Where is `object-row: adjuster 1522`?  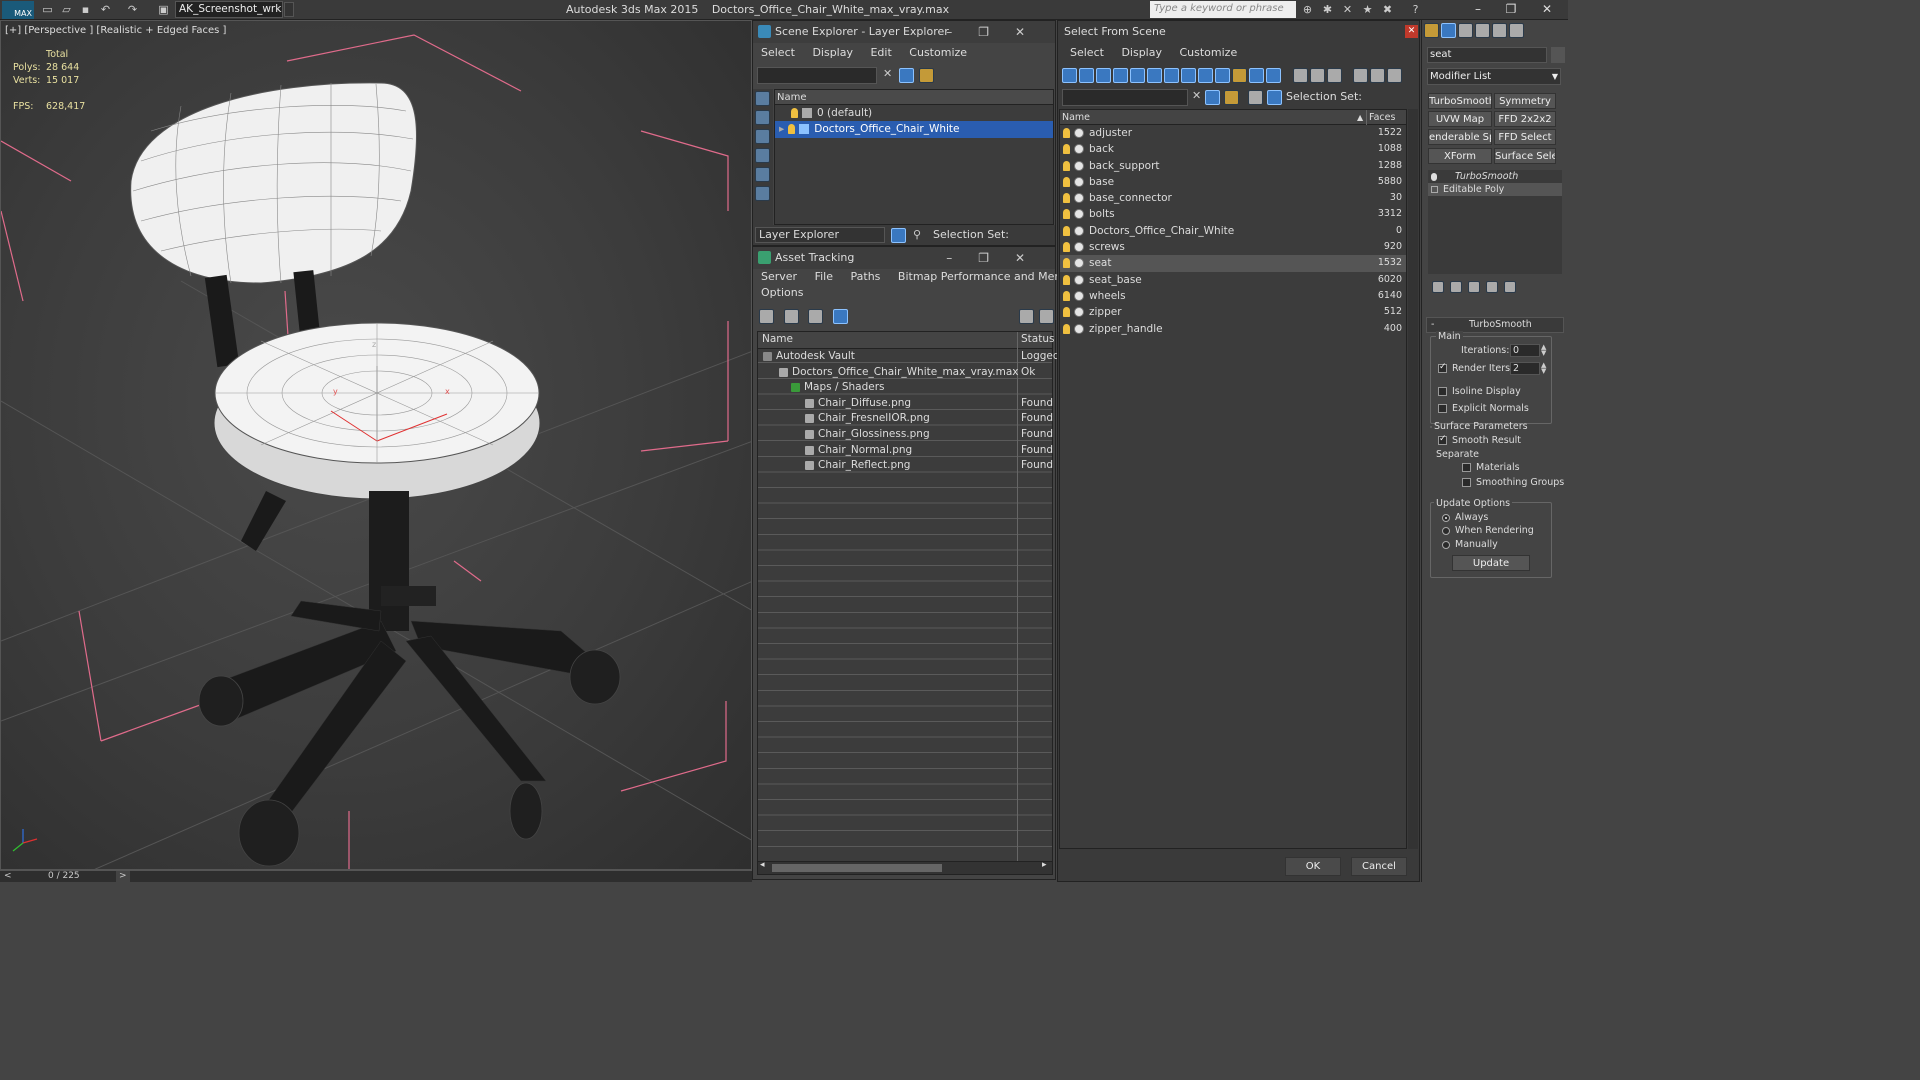
object-row: adjuster 1522 is located at coordinates (1233, 133).